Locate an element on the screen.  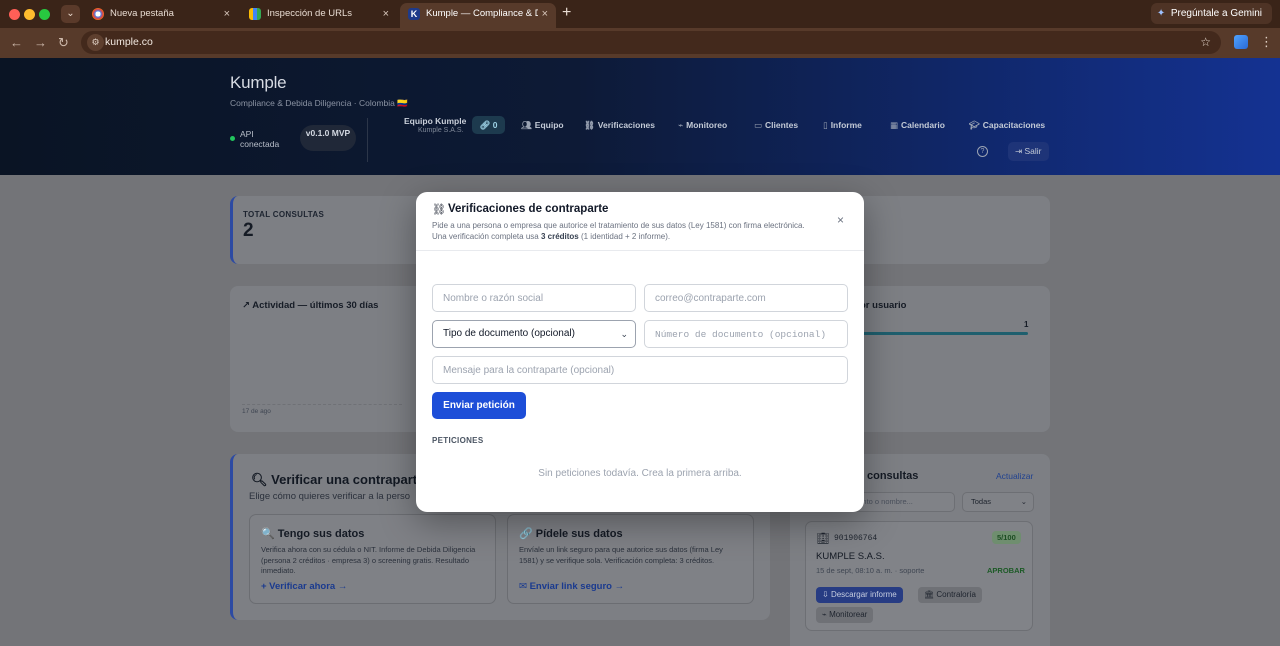
search-console-favicon-icon is located at coordinates (255, 14).